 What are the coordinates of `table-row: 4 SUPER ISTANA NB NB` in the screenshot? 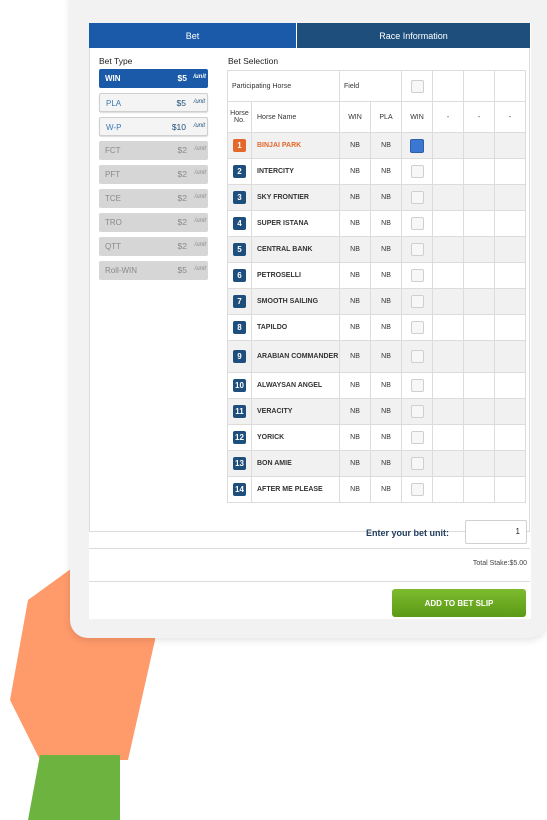 It's located at (377, 223).